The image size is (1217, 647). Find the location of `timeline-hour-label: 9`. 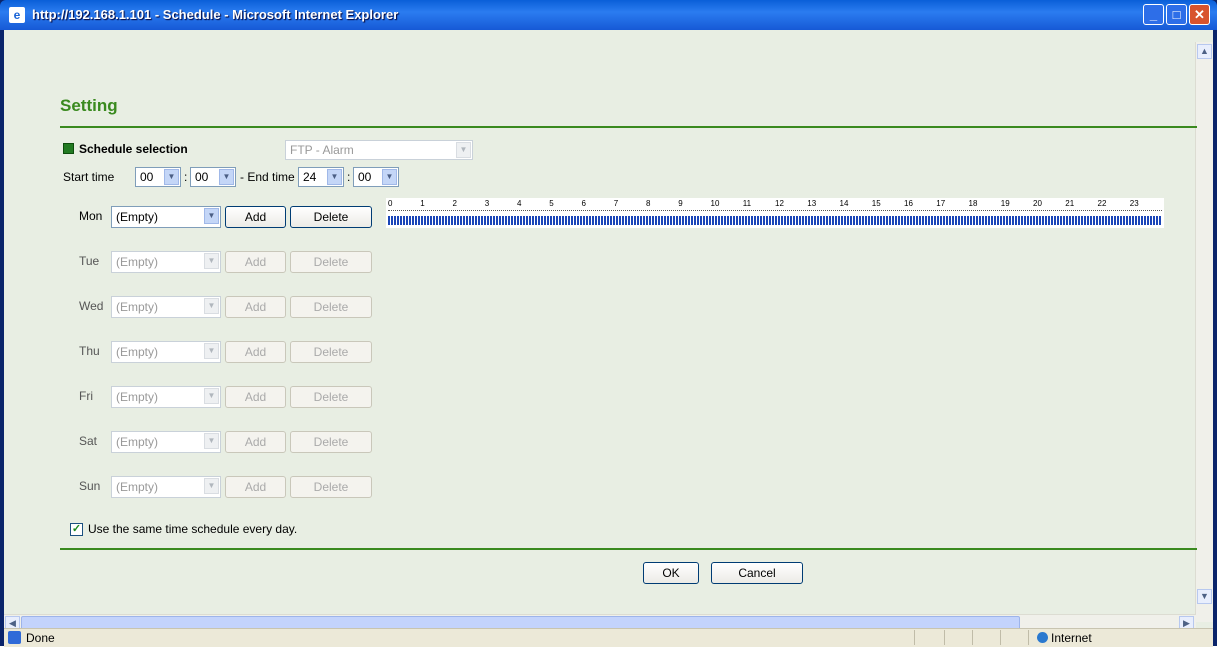

timeline-hour-label: 9 is located at coordinates (680, 203).